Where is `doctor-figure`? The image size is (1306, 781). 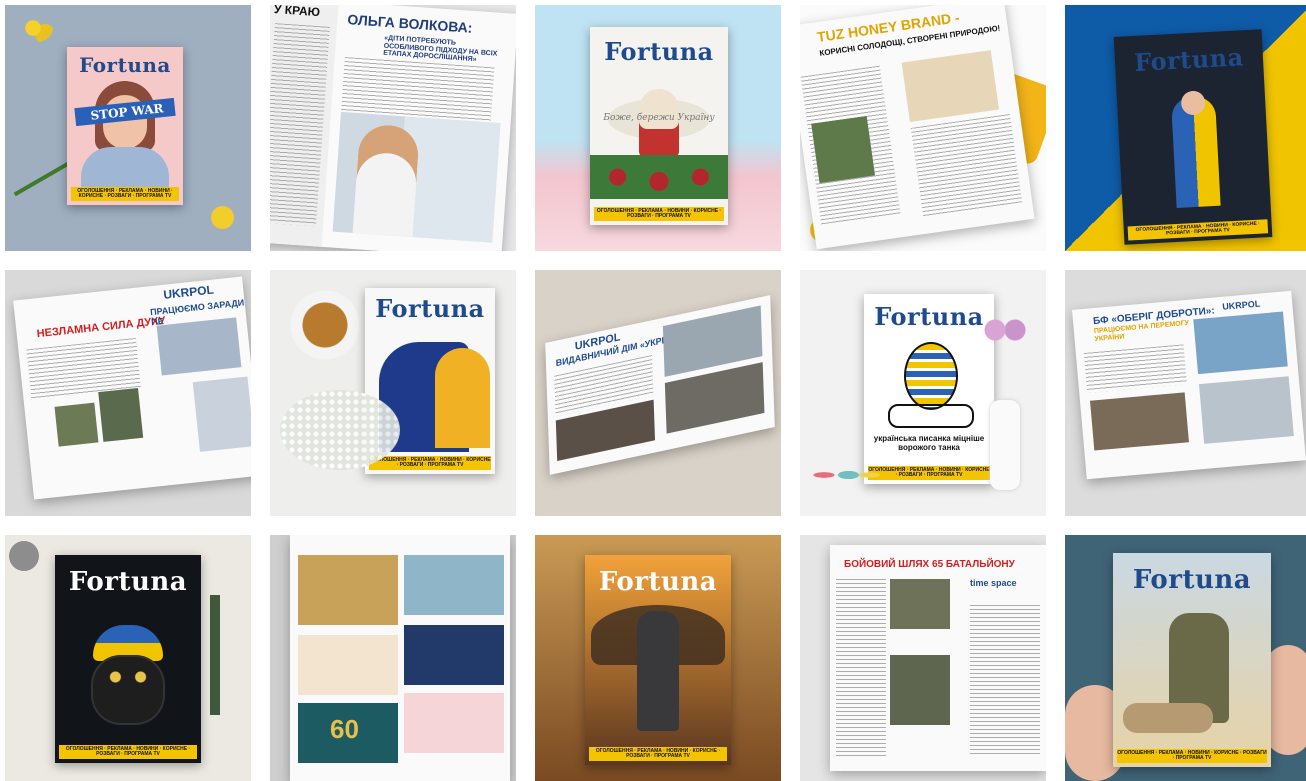 doctor-figure is located at coordinates (386, 180).